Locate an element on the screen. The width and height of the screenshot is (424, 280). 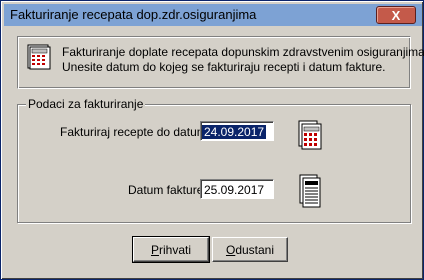
invoice-date-input: 25.09.2017 is located at coordinates (237, 189).